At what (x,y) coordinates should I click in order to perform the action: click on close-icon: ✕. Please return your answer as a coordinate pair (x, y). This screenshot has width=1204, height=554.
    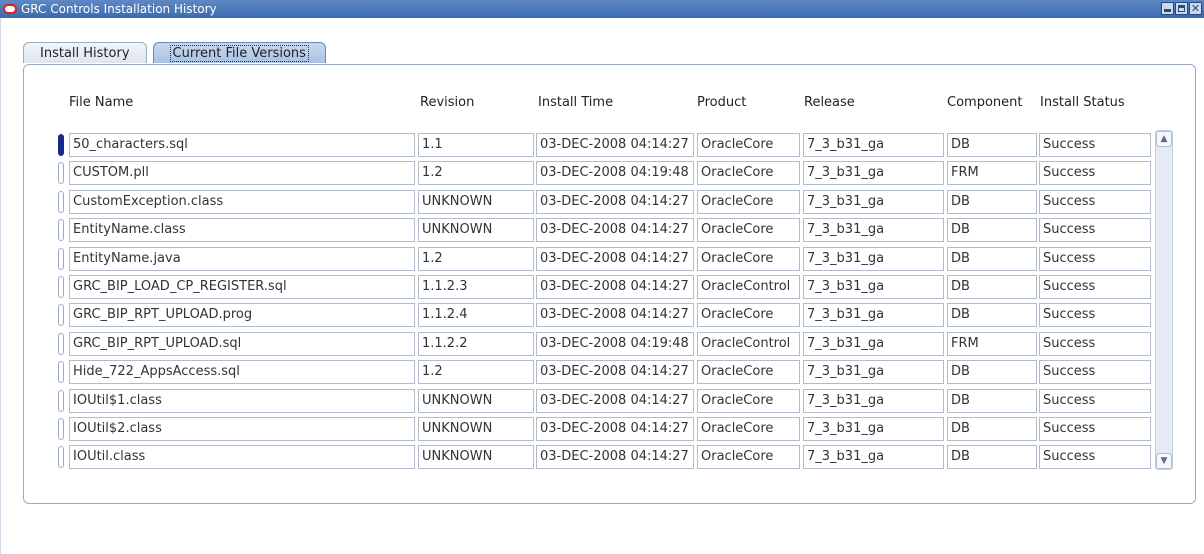
    Looking at the image, I should click on (1195, 8).